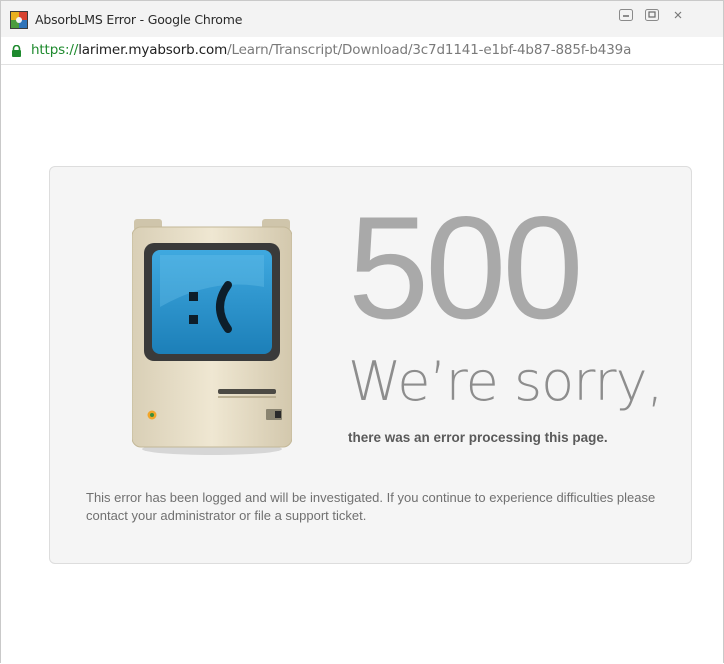 This screenshot has height=664, width=724. What do you see at coordinates (139, 19) in the screenshot?
I see `window-title: AbsorbLMS Error - Google Chrome` at bounding box center [139, 19].